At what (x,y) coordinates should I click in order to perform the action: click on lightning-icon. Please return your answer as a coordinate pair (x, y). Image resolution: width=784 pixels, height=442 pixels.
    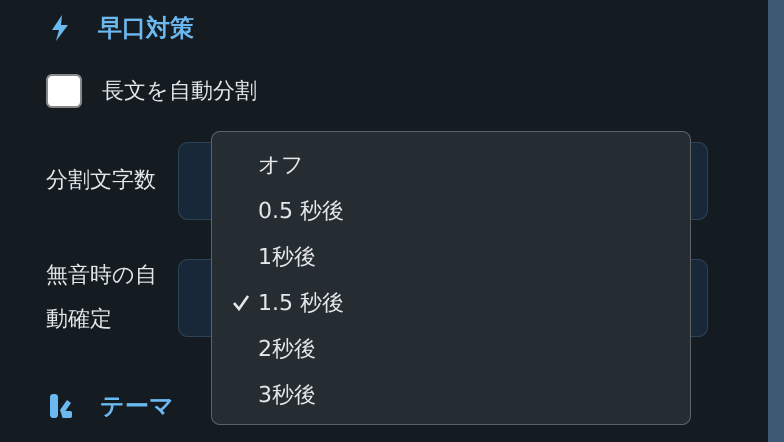
    Looking at the image, I should click on (60, 28).